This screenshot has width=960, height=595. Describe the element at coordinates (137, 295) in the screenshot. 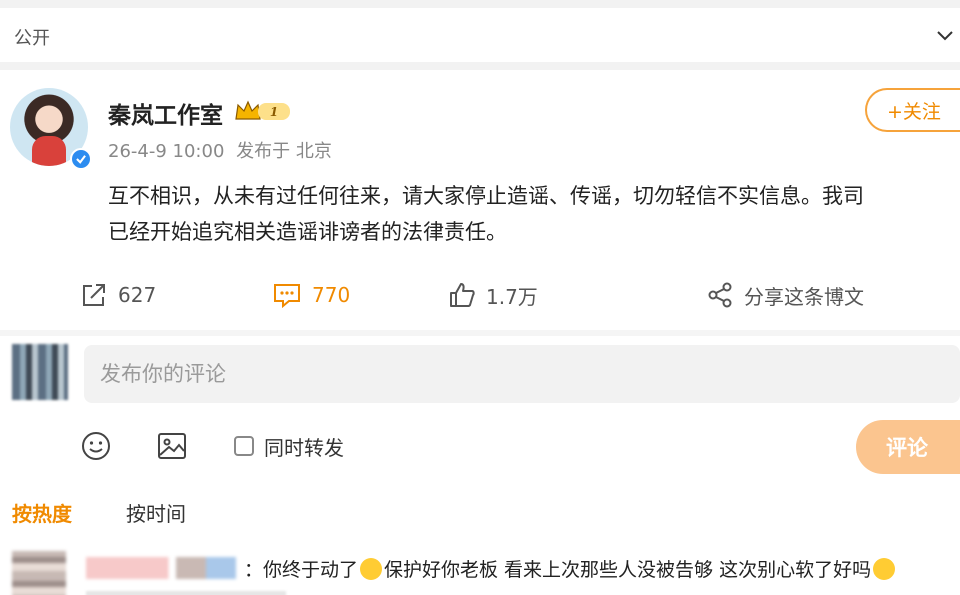

I see `repost-count: 627` at that location.